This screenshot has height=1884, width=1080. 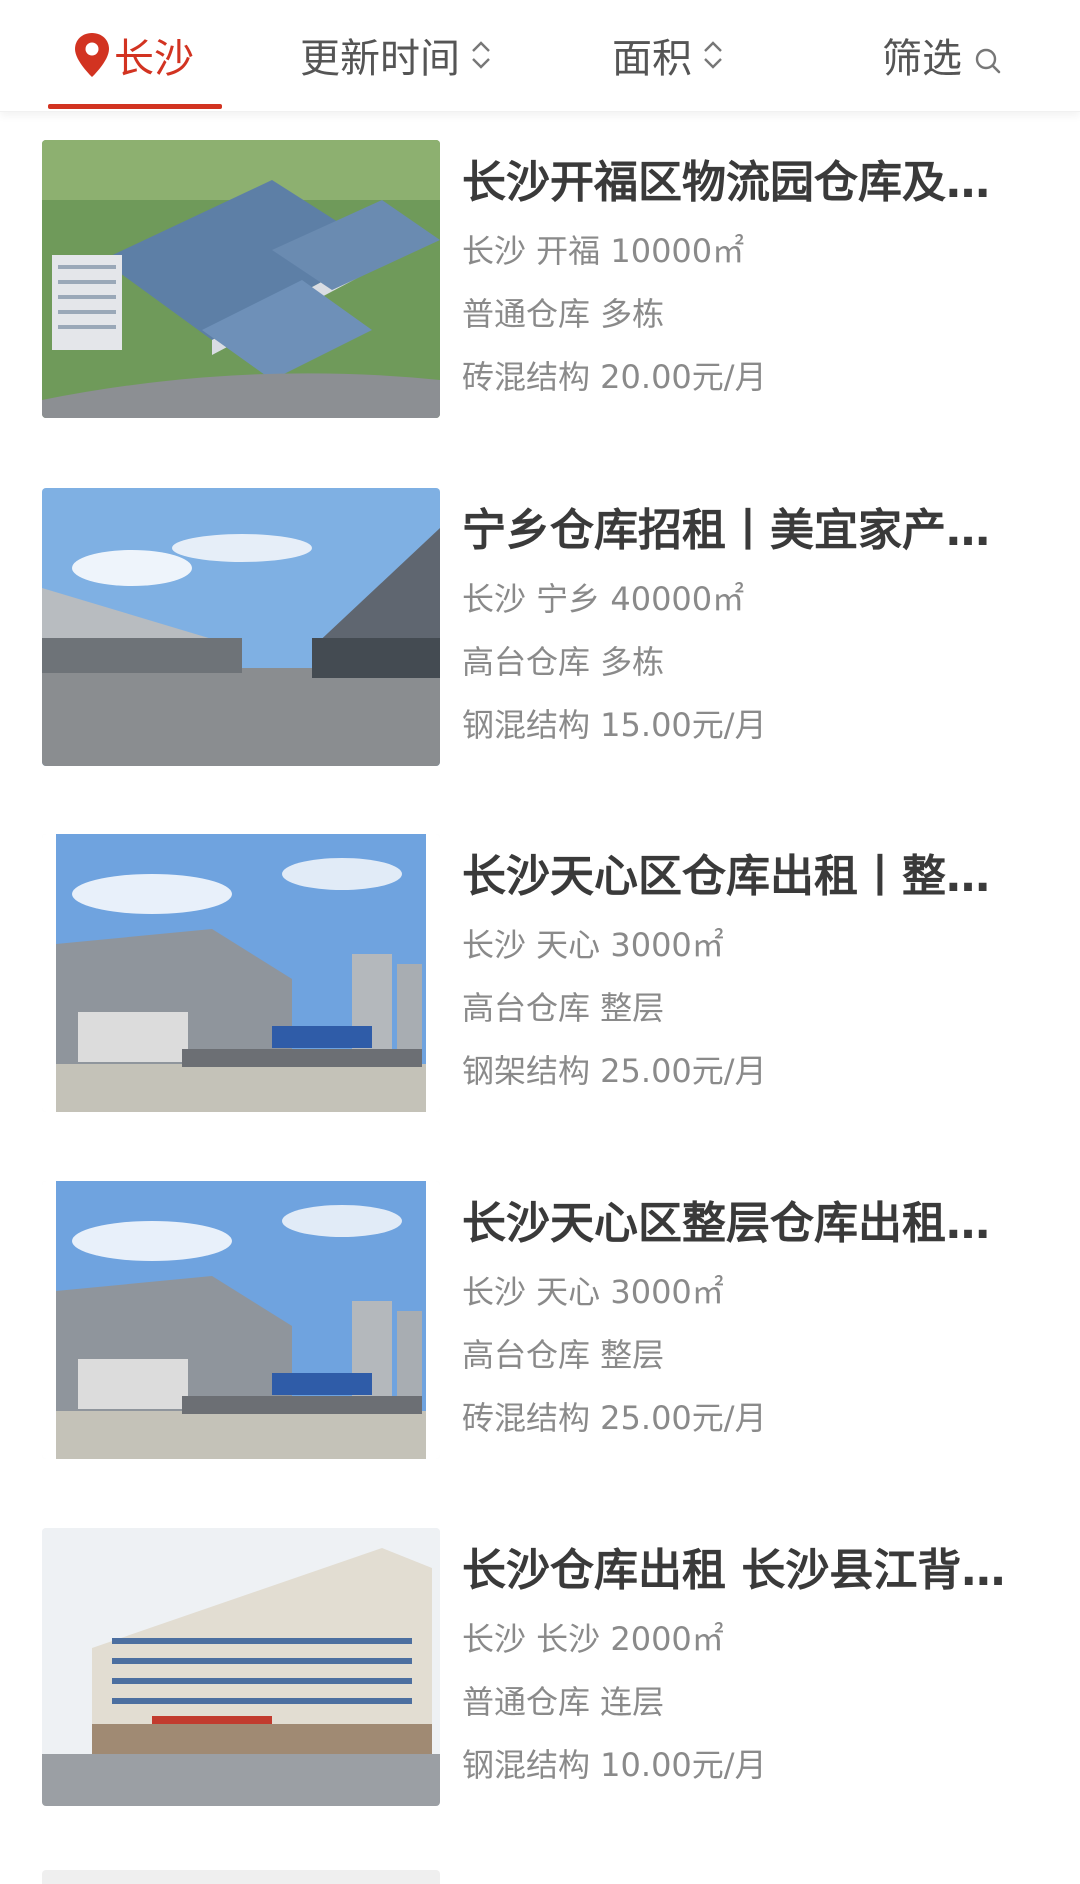 I want to click on listing-location-area: 长沙 开福 10000㎡, so click(x=603, y=251).